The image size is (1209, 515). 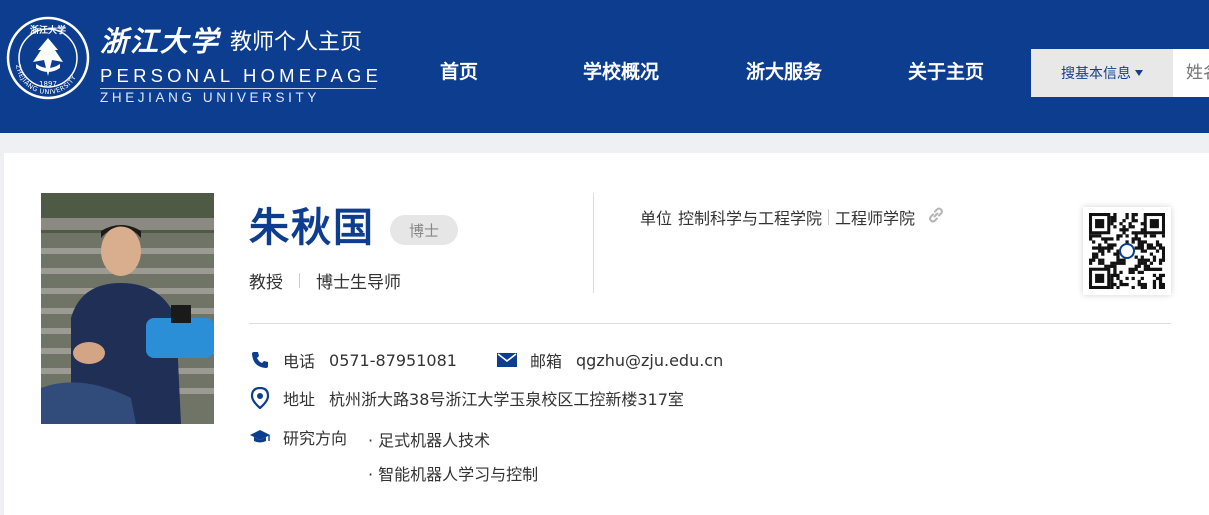 I want to click on profile-photo, so click(x=127, y=308).